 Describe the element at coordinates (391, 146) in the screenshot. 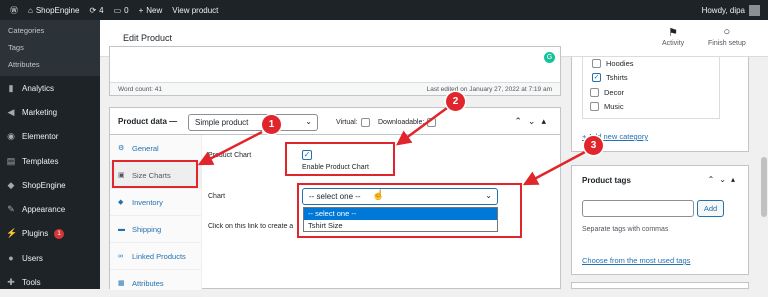

I see `annotation-arrows` at that location.